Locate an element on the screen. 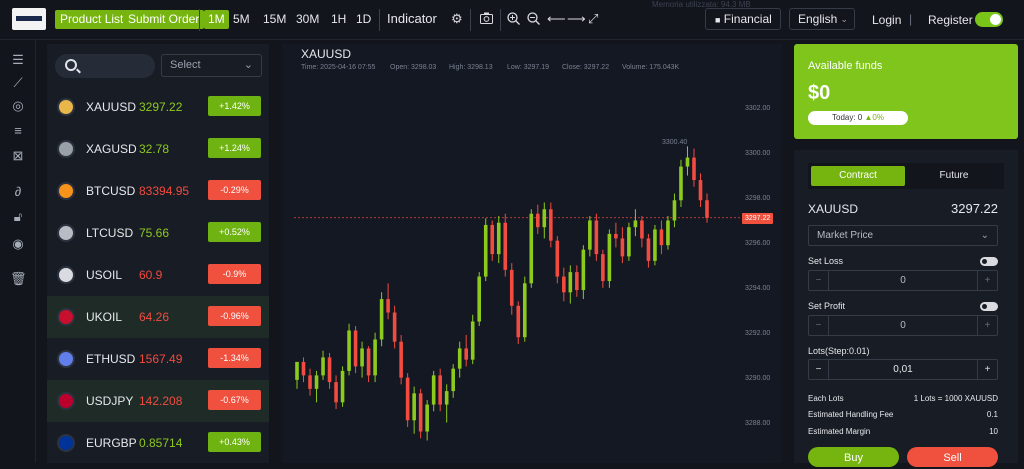  set-loss-label: Set Loss is located at coordinates (826, 261).